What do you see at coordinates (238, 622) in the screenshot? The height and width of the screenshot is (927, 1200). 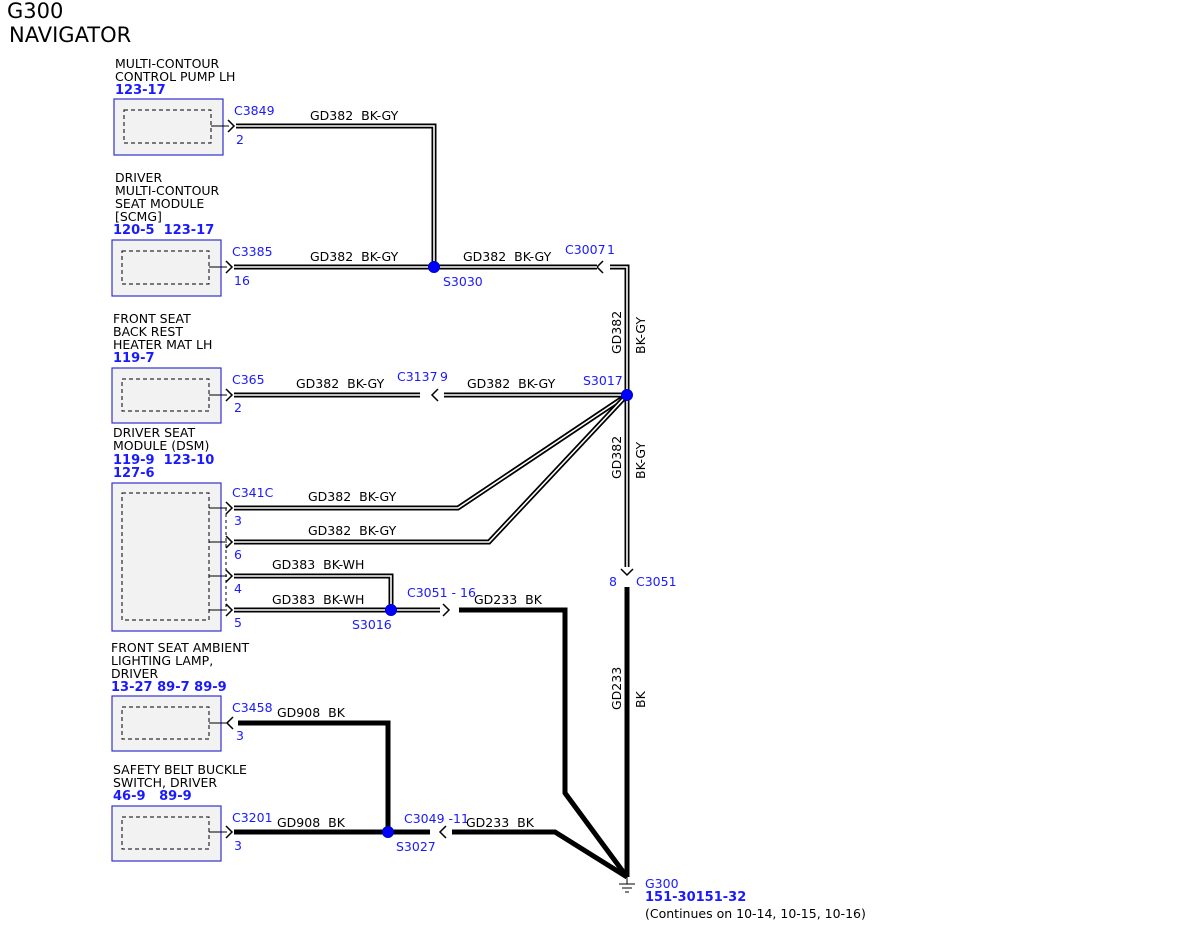 I see `connector-pin: 5` at bounding box center [238, 622].